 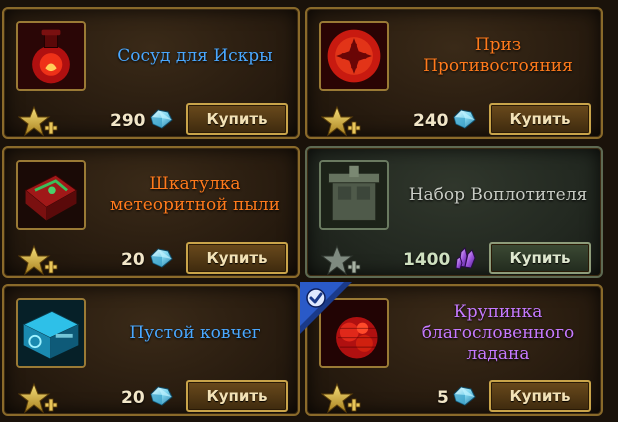 I want to click on checkmark-badge-icon, so click(x=326, y=308).